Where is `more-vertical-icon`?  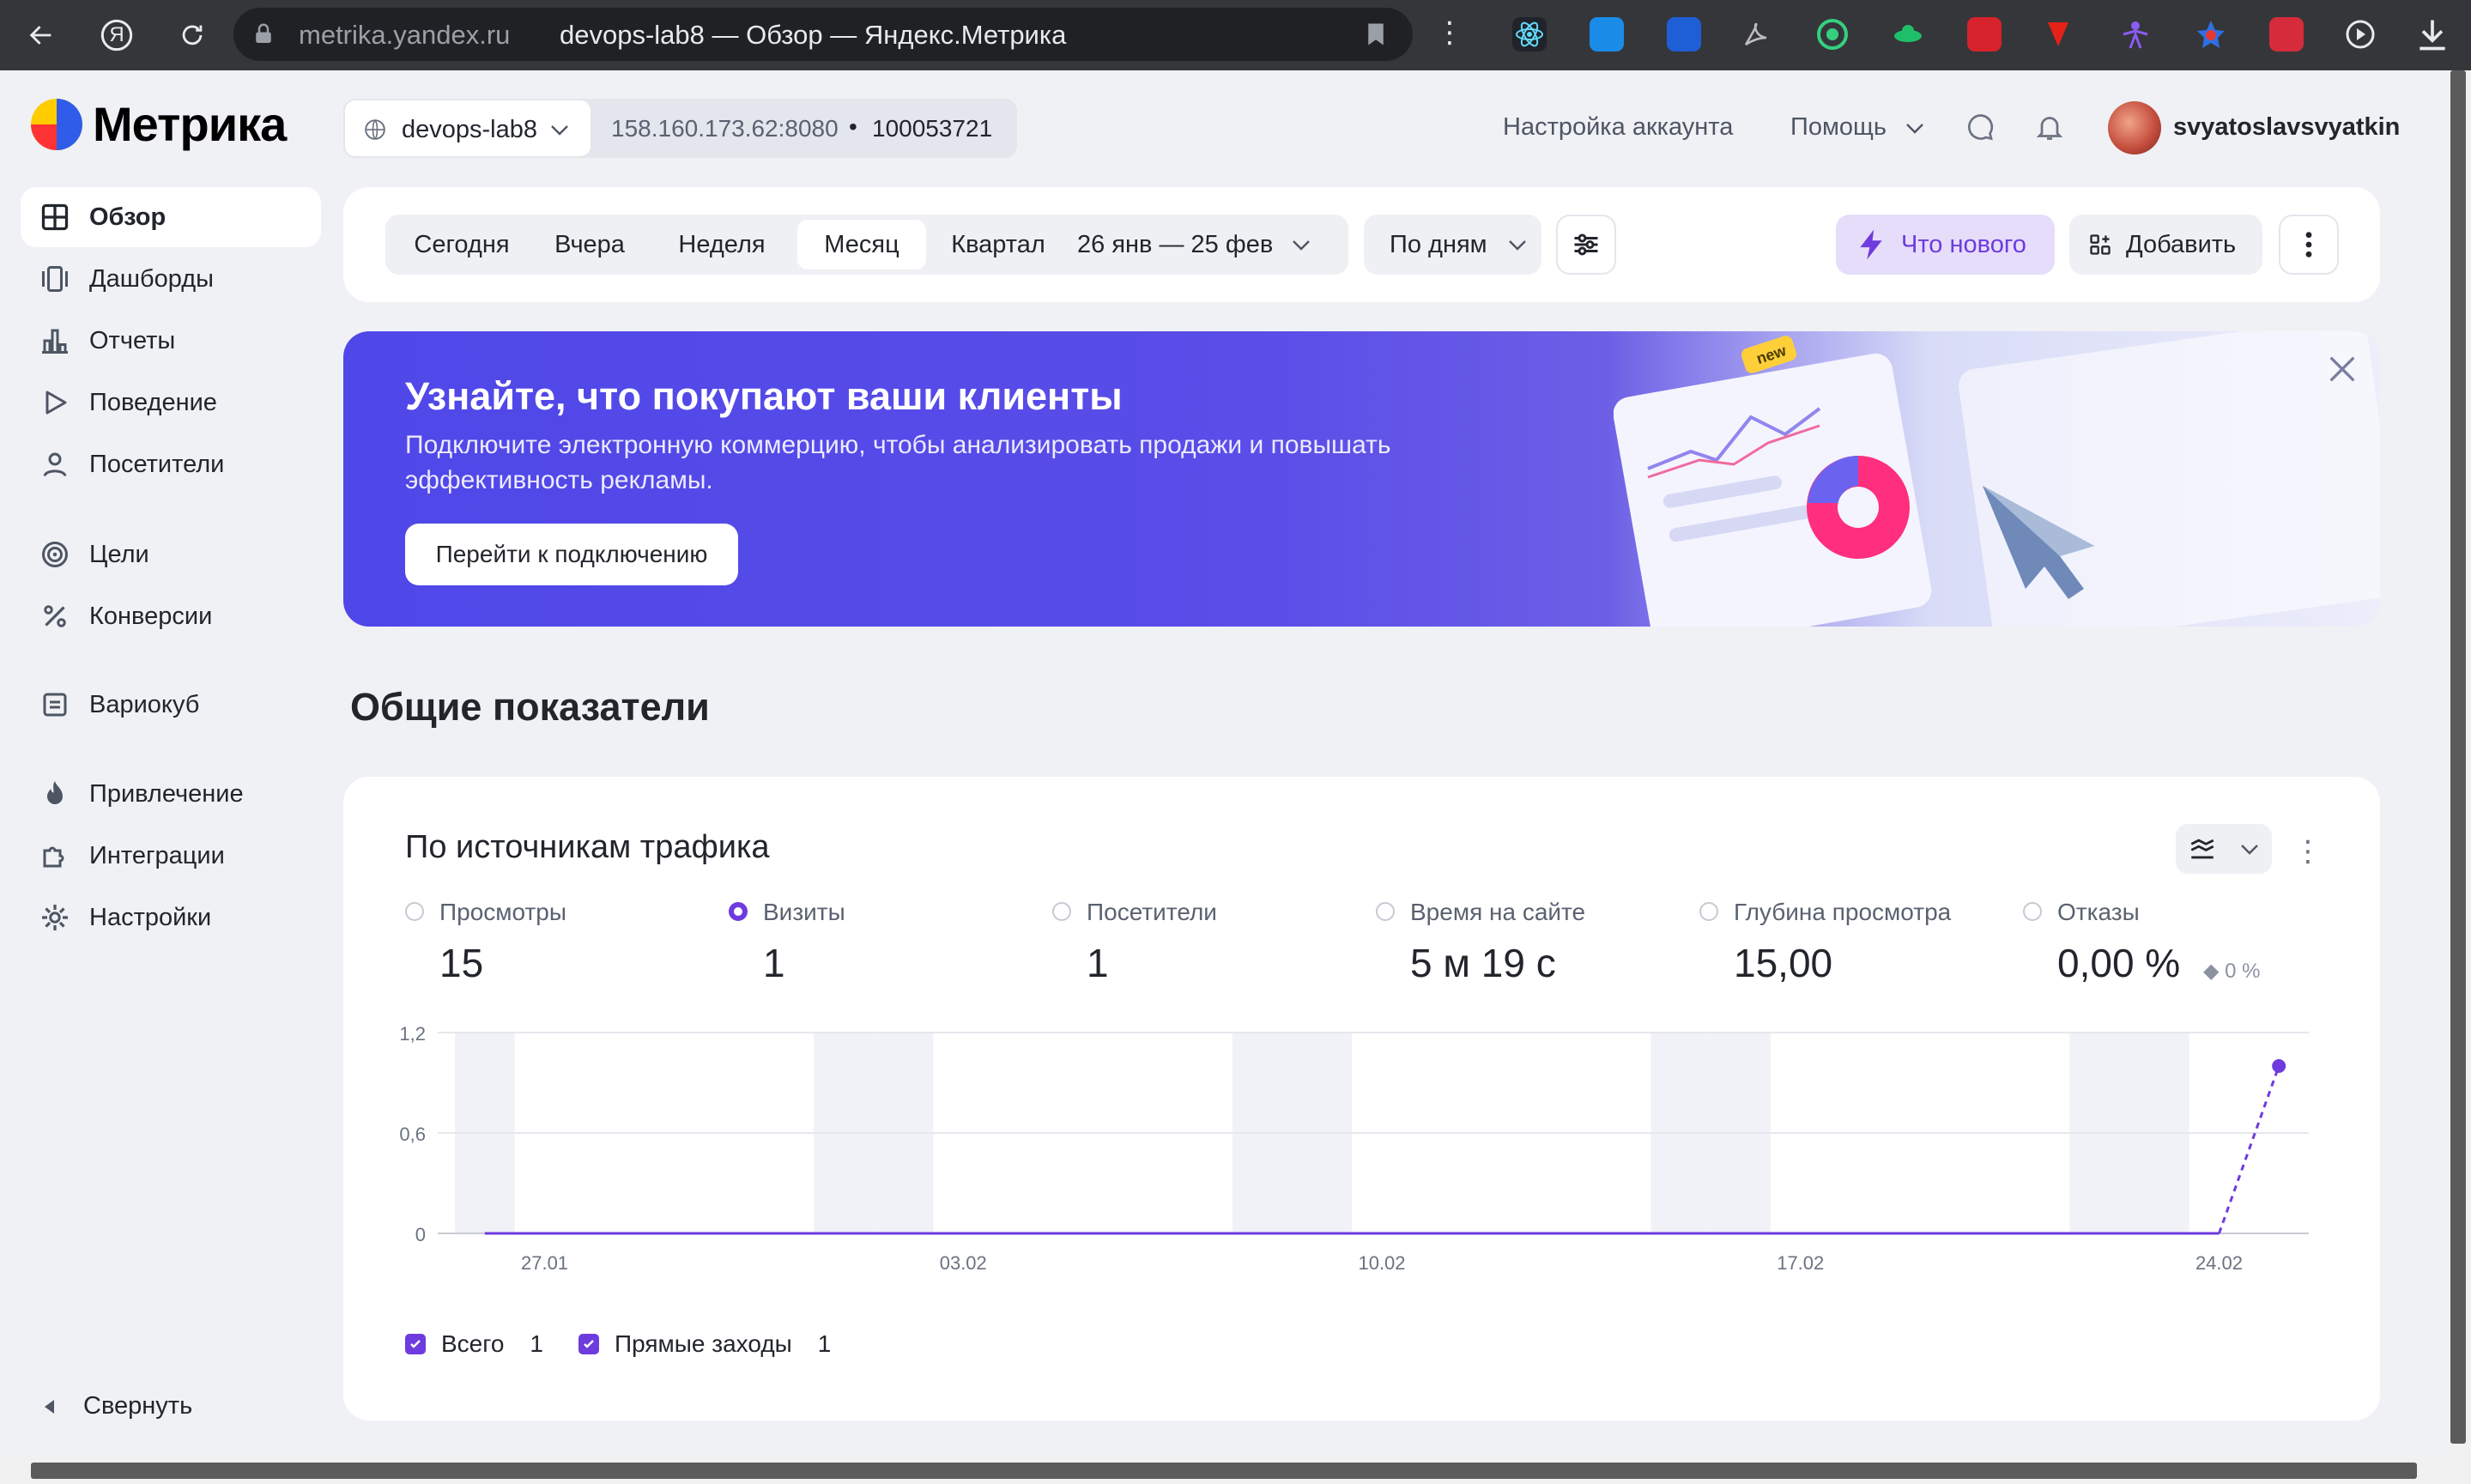 more-vertical-icon is located at coordinates (2308, 244).